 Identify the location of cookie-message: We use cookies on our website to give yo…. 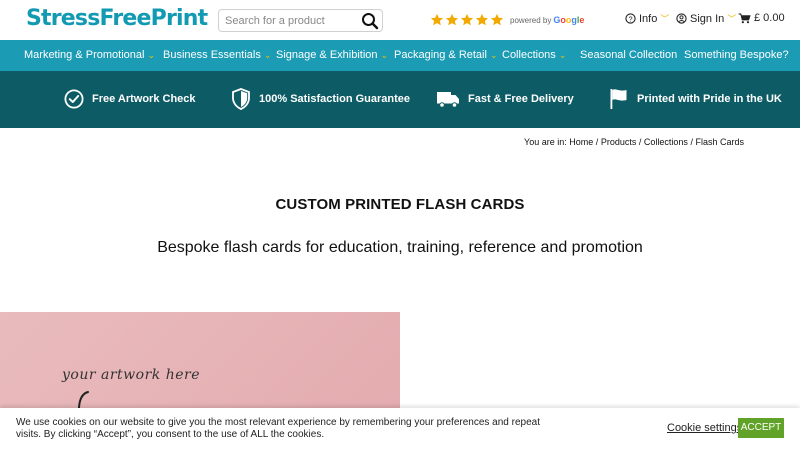
(278, 428).